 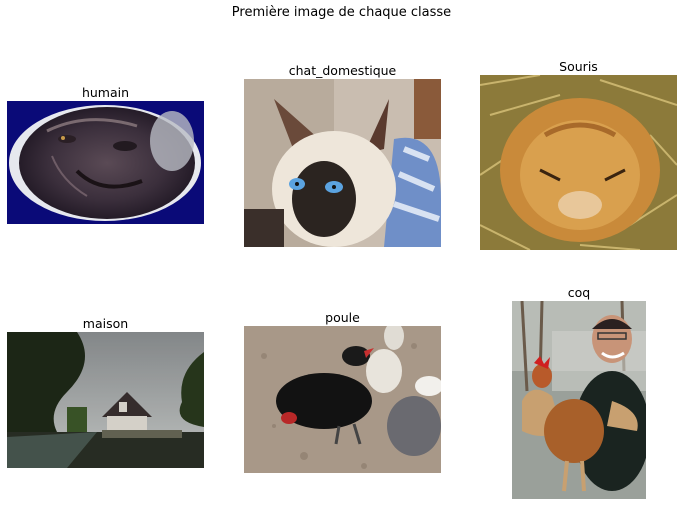 I want to click on figure-title: Première image de chaque classe, so click(x=341, y=12).